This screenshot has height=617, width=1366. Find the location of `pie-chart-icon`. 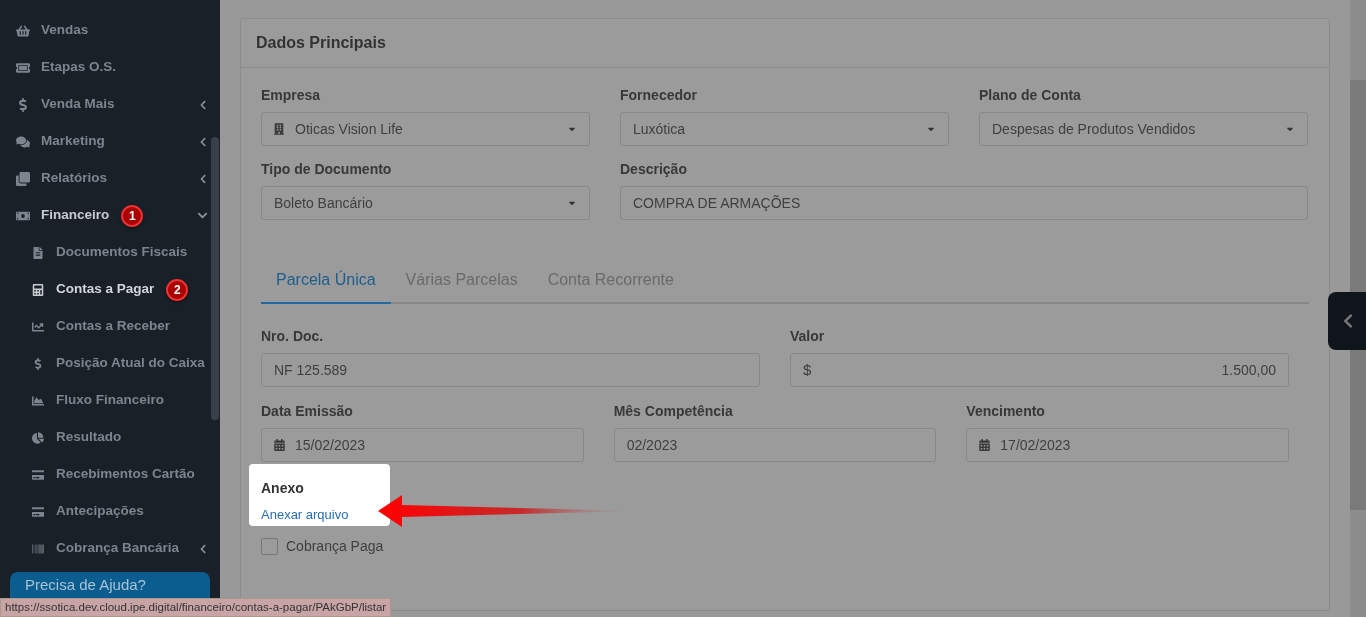

pie-chart-icon is located at coordinates (38, 437).